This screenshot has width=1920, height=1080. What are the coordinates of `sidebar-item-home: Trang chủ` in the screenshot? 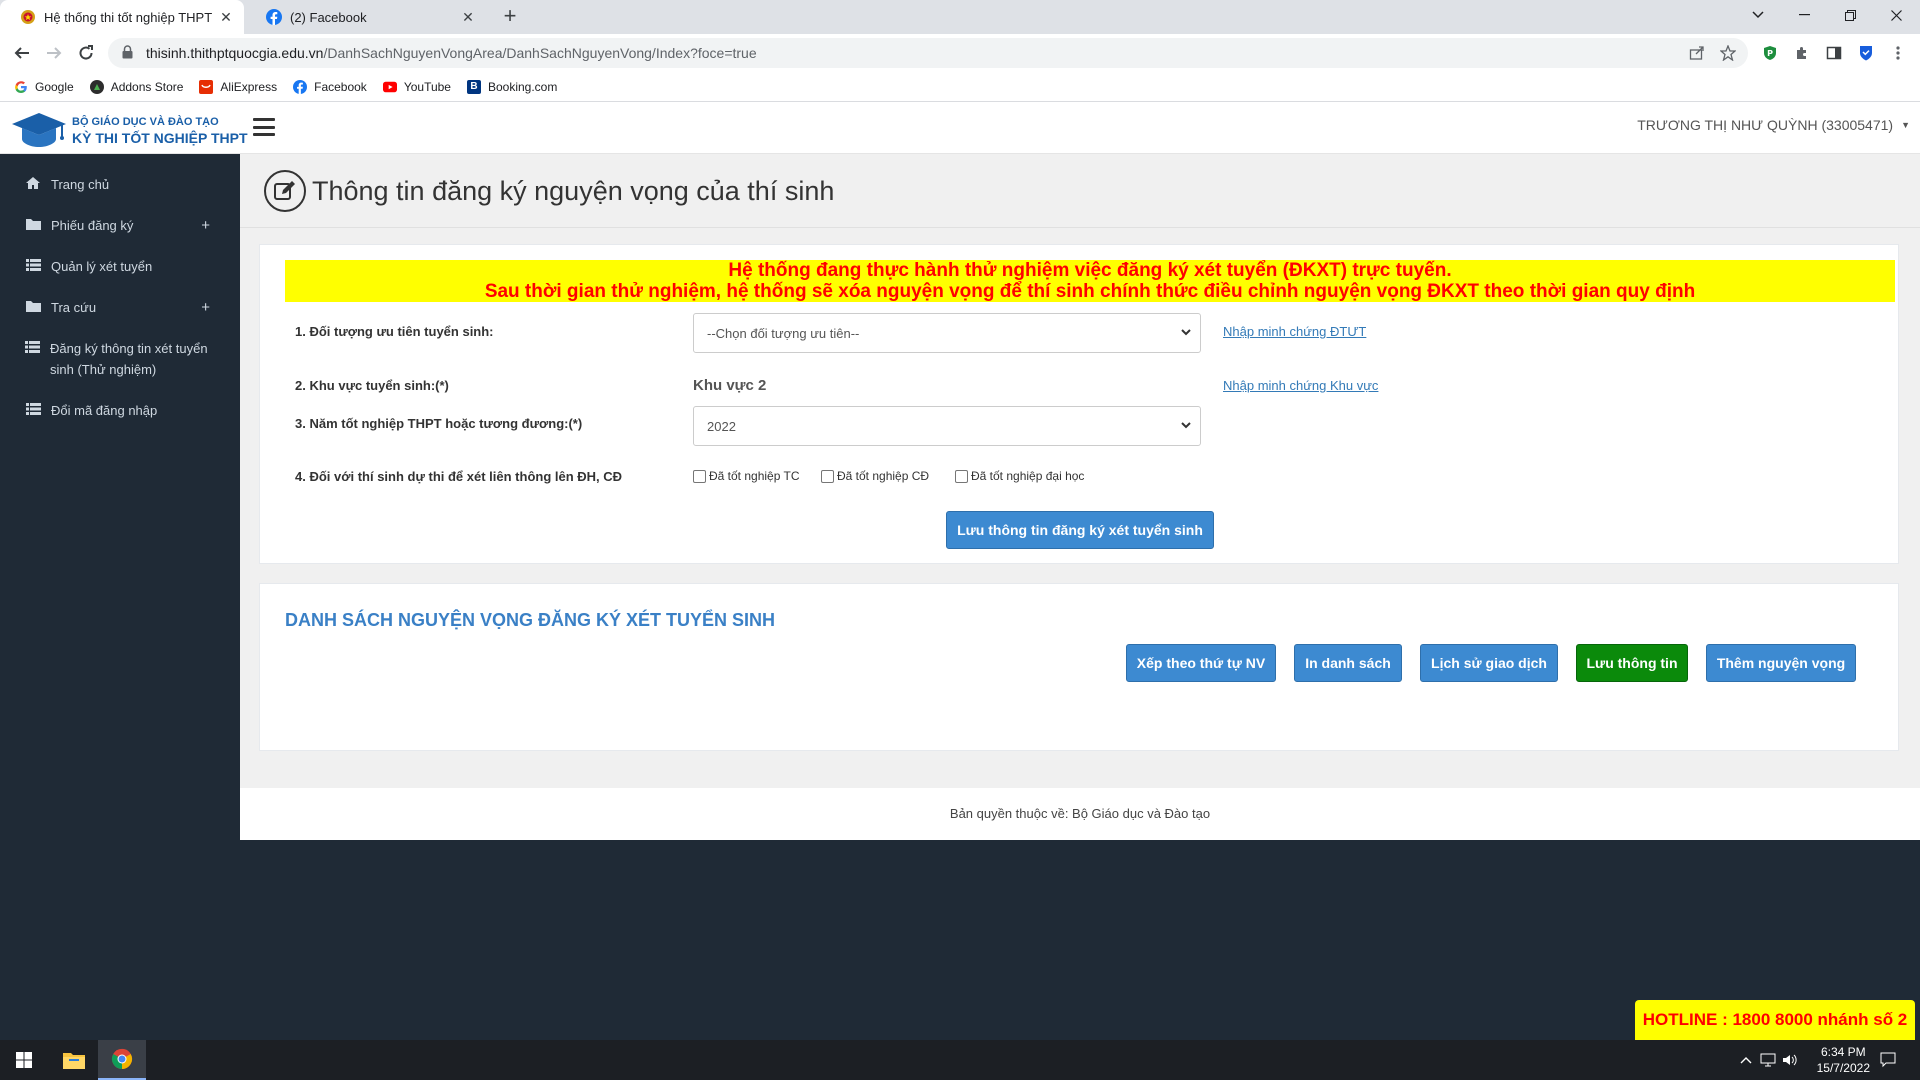 It's located at (120, 184).